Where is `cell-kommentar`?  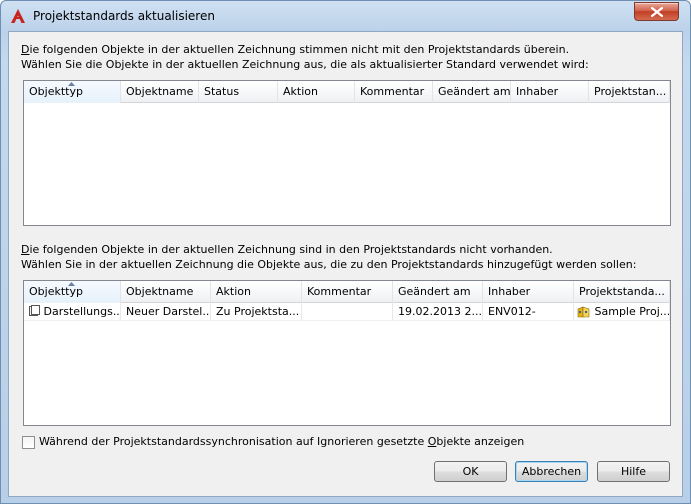 cell-kommentar is located at coordinates (347, 312).